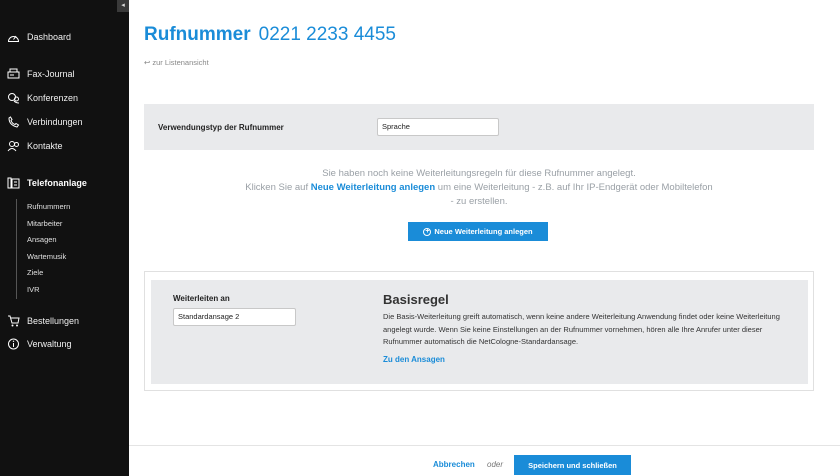 The height and width of the screenshot is (476, 840). Describe the element at coordinates (572, 465) in the screenshot. I see `save-and-close-button: Speichern und schließen` at that location.